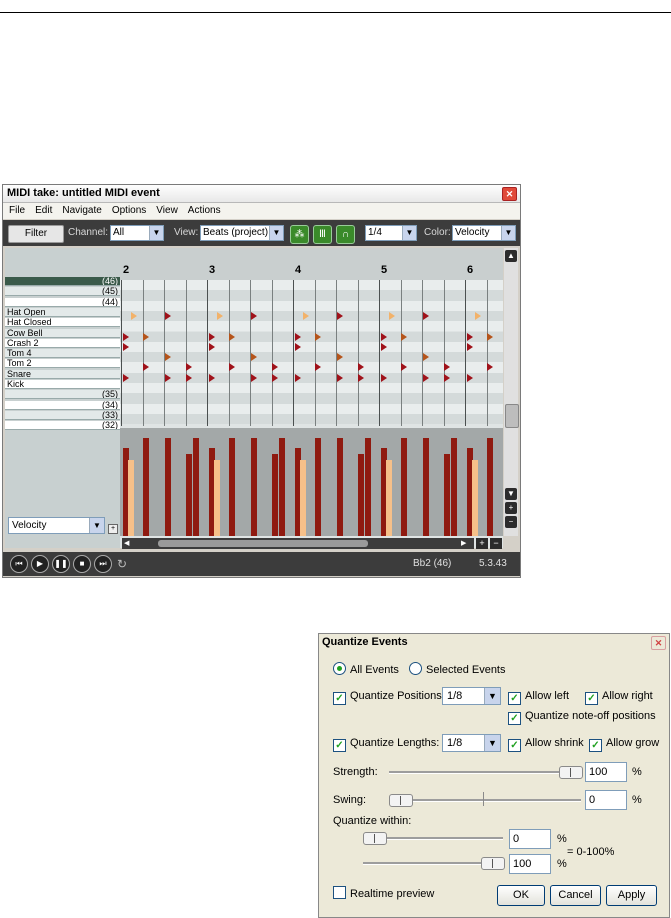 This screenshot has width=671, height=918. I want to click on menu-navigate: Navigate, so click(81, 211).